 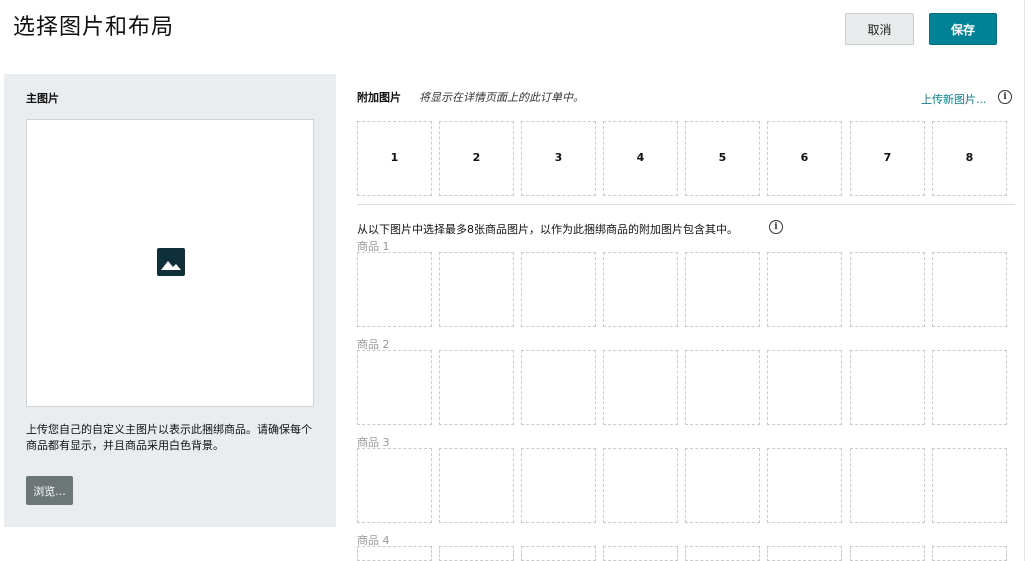 I want to click on additional-image-slot: 3, so click(x=558, y=158).